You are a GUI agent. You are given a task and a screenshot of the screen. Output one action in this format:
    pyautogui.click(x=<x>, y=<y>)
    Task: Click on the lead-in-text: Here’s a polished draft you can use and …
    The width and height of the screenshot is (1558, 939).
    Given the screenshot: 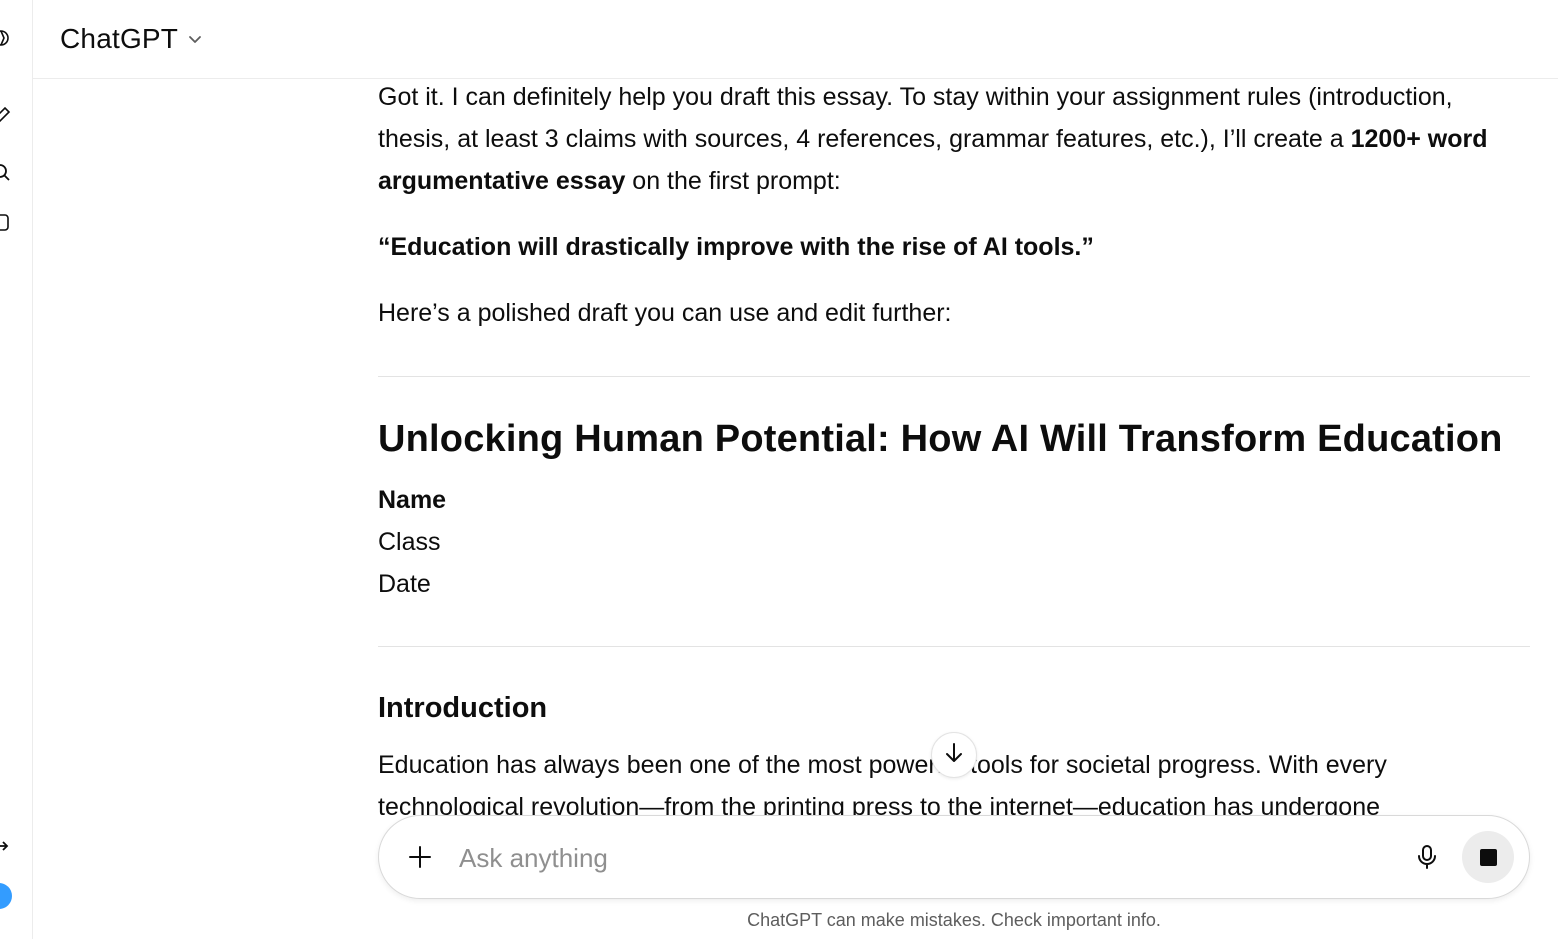 What is the action you would take?
    pyautogui.click(x=665, y=313)
    